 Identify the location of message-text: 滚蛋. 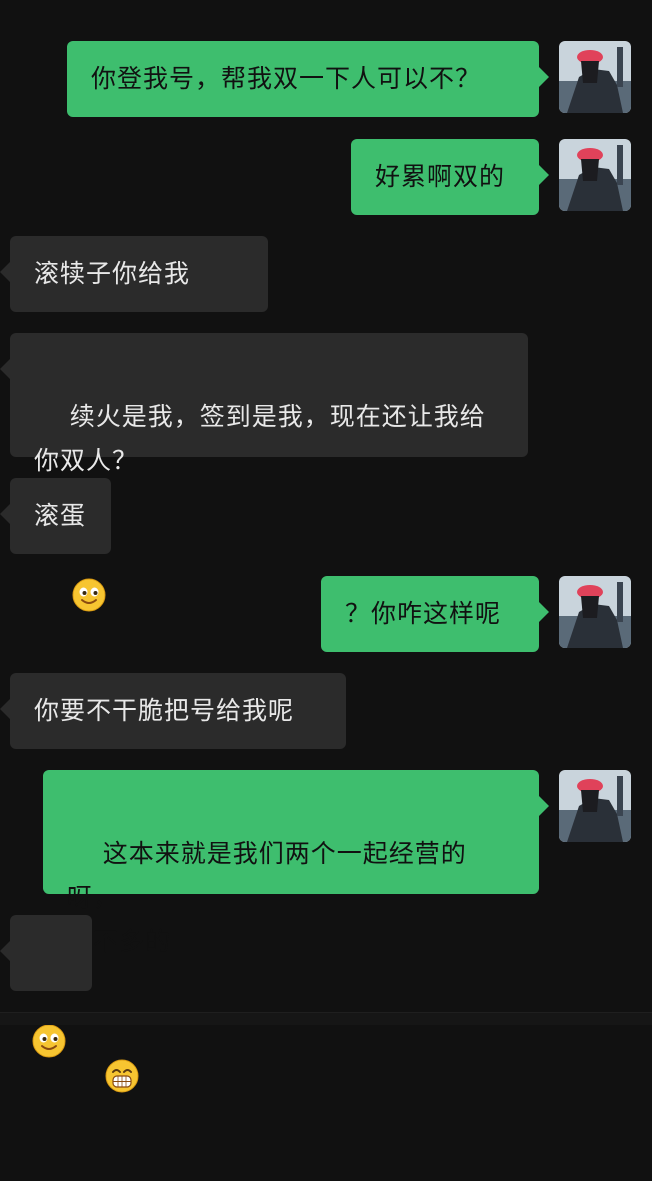
(60, 515).